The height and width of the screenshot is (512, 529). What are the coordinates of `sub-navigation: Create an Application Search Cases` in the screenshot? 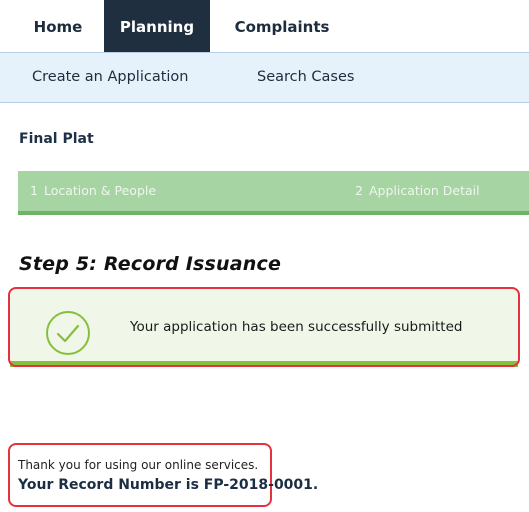 It's located at (264, 77).